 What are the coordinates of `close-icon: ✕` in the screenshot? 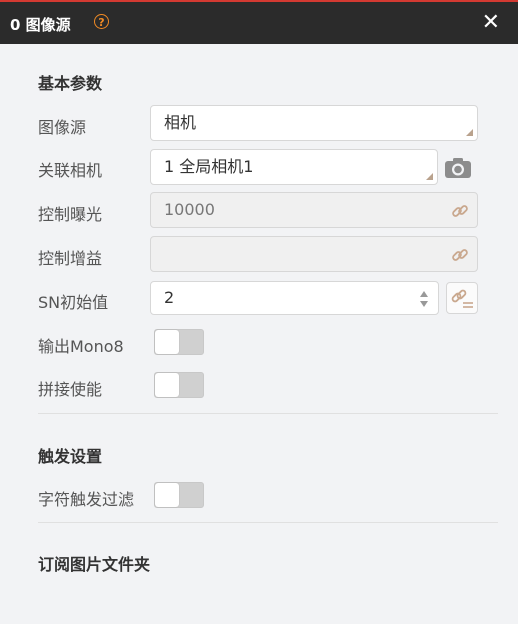 It's located at (491, 23).